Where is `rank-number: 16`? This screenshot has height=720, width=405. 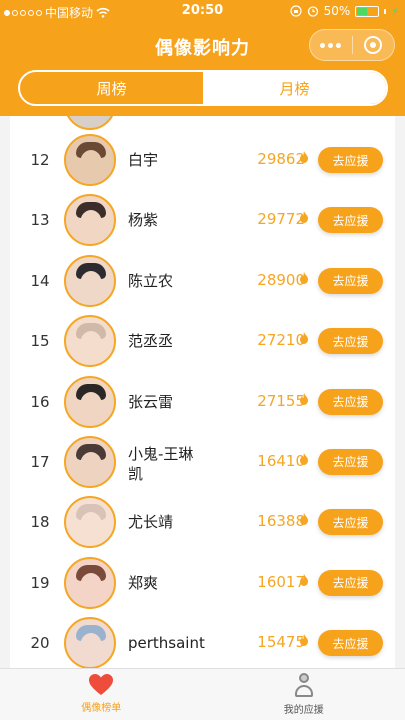 rank-number: 16 is located at coordinates (40, 401).